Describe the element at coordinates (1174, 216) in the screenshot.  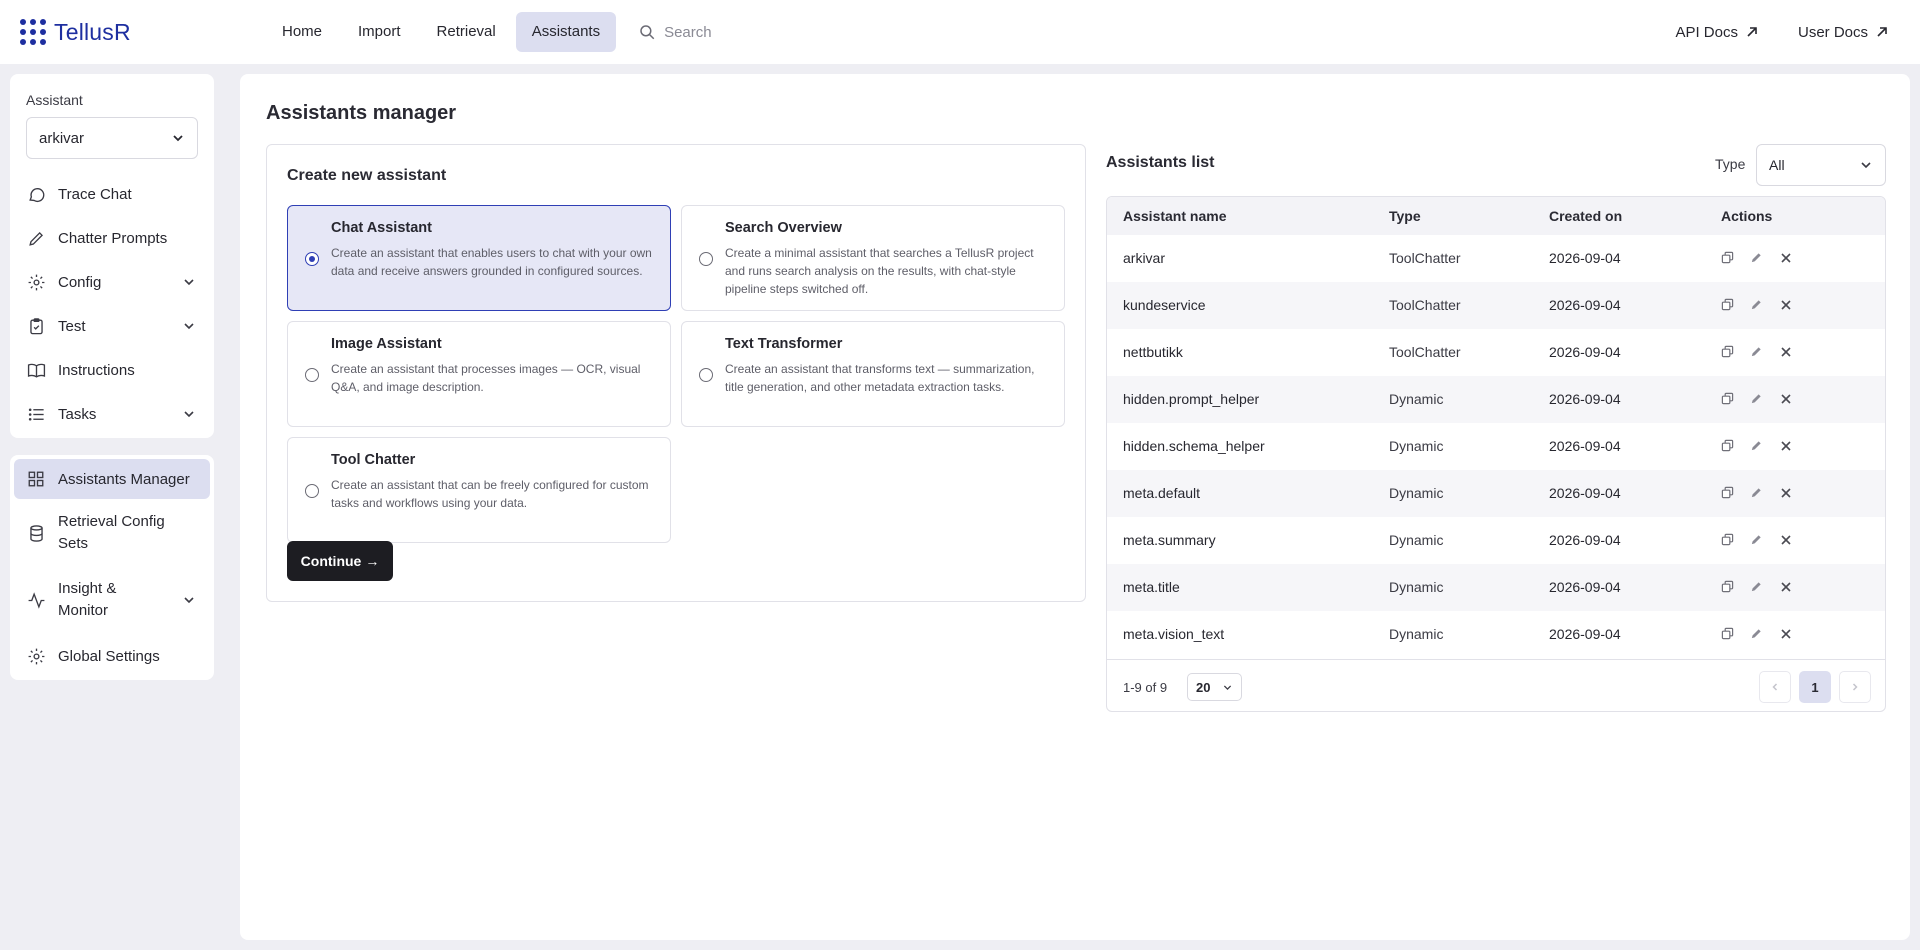
I see `column-header: Assistant name` at that location.